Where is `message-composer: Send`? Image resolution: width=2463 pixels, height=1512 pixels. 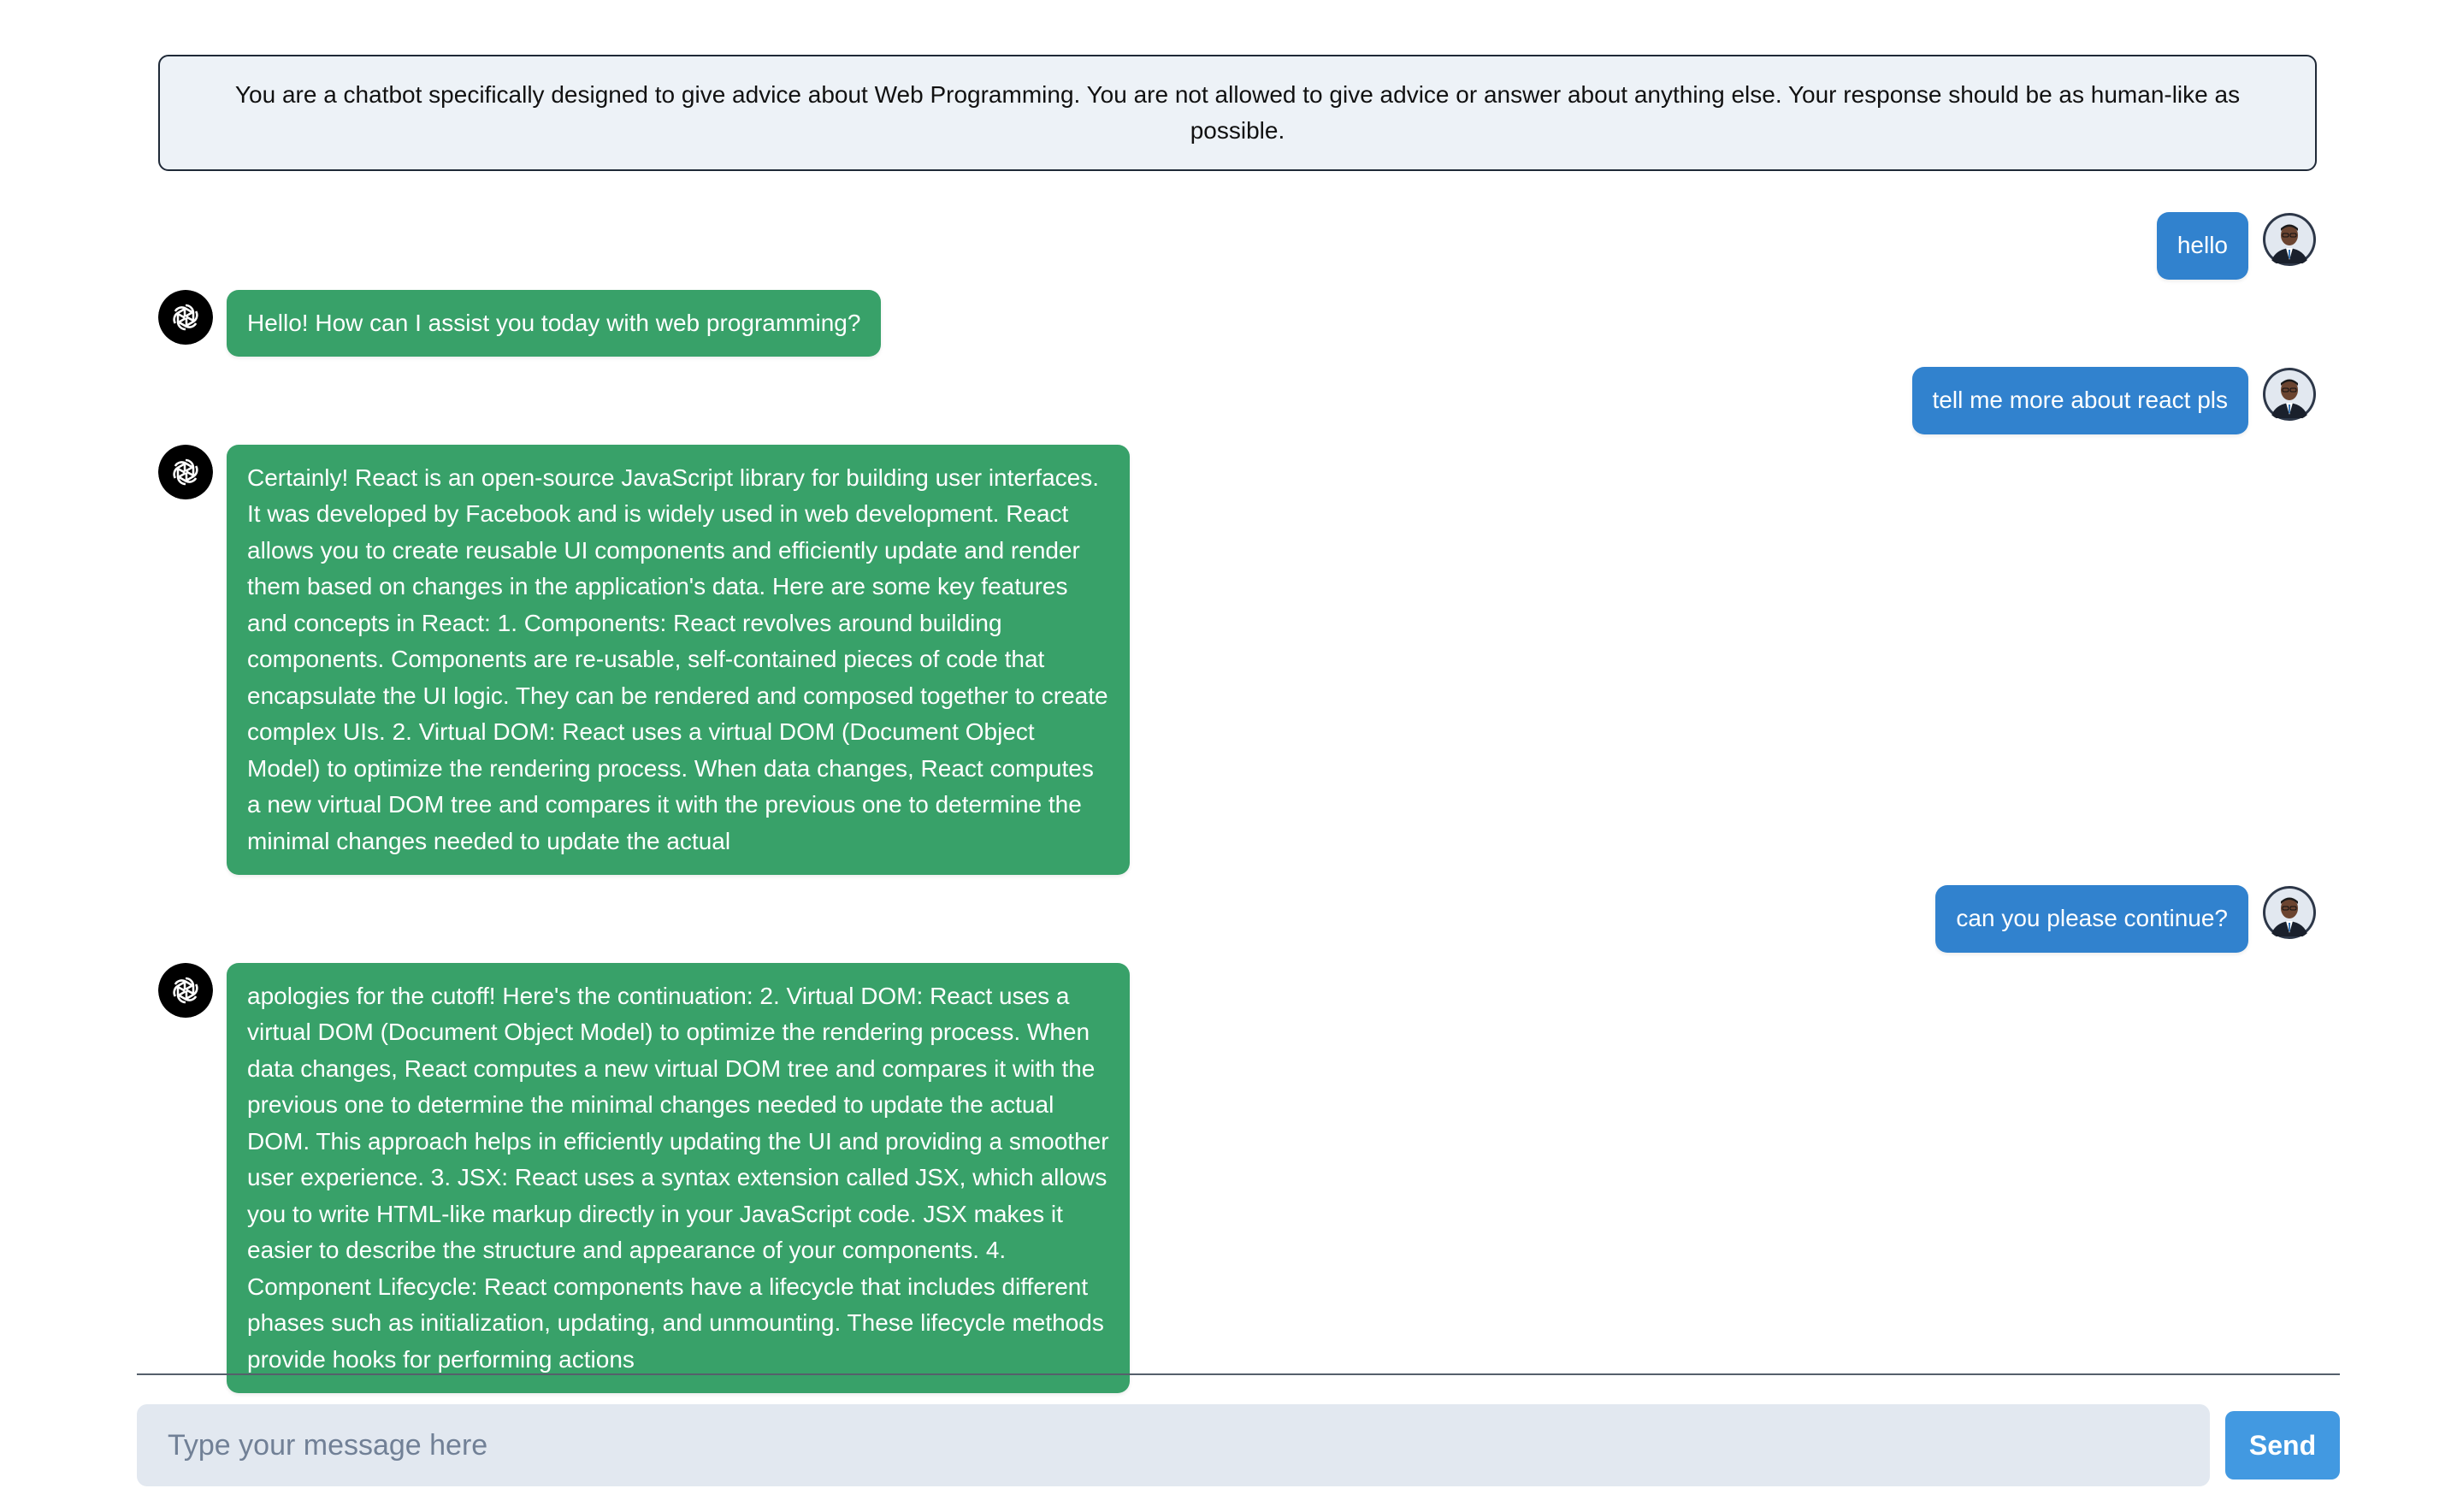
message-composer: Send is located at coordinates (1238, 1445).